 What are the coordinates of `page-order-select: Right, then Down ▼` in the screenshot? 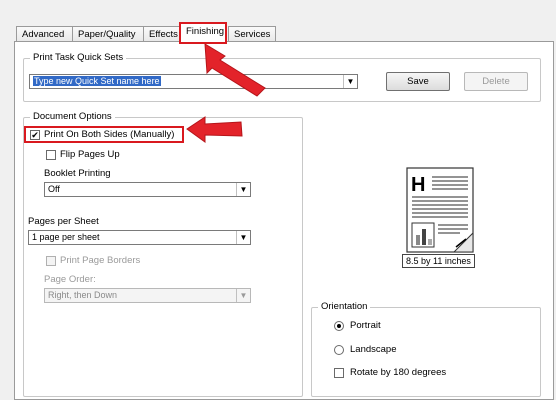 It's located at (147, 295).